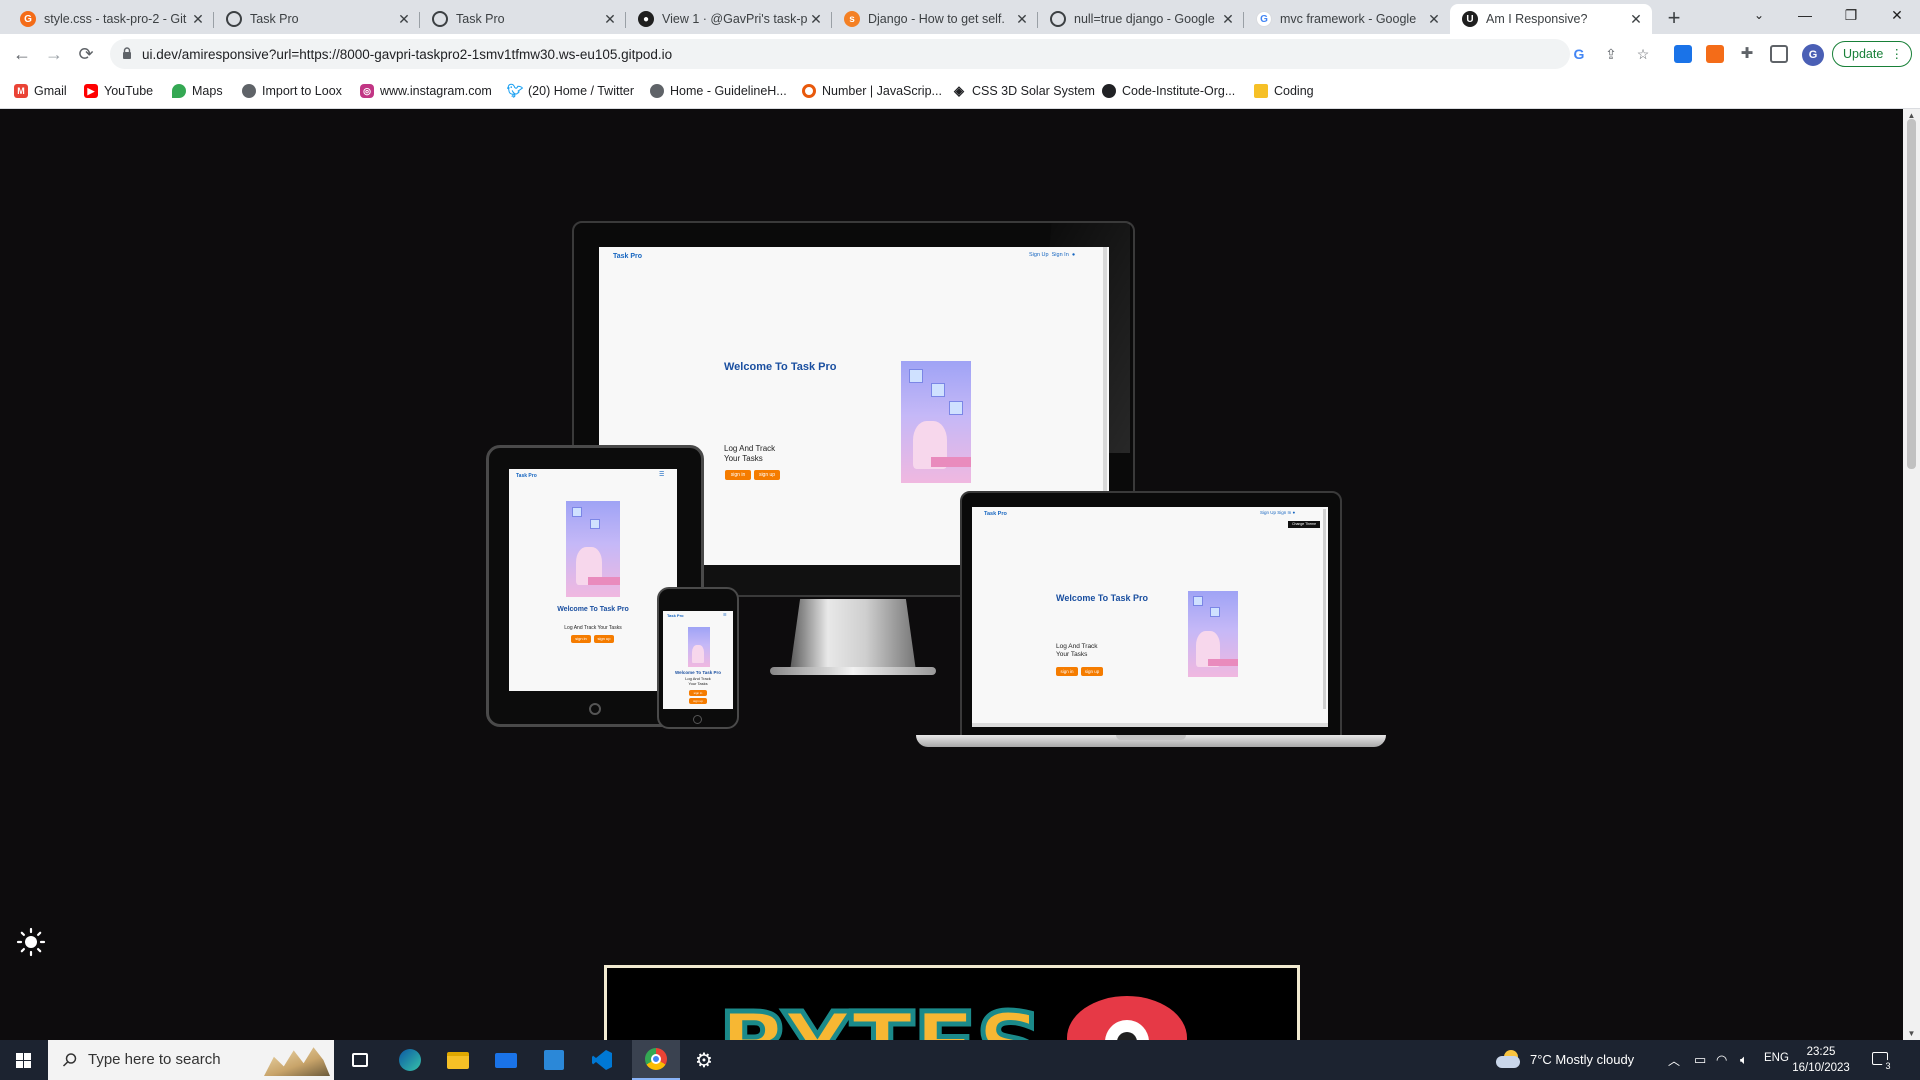 The width and height of the screenshot is (1920, 1080). What do you see at coordinates (1508, 1059) in the screenshot?
I see `weather-cloud-icon` at bounding box center [1508, 1059].